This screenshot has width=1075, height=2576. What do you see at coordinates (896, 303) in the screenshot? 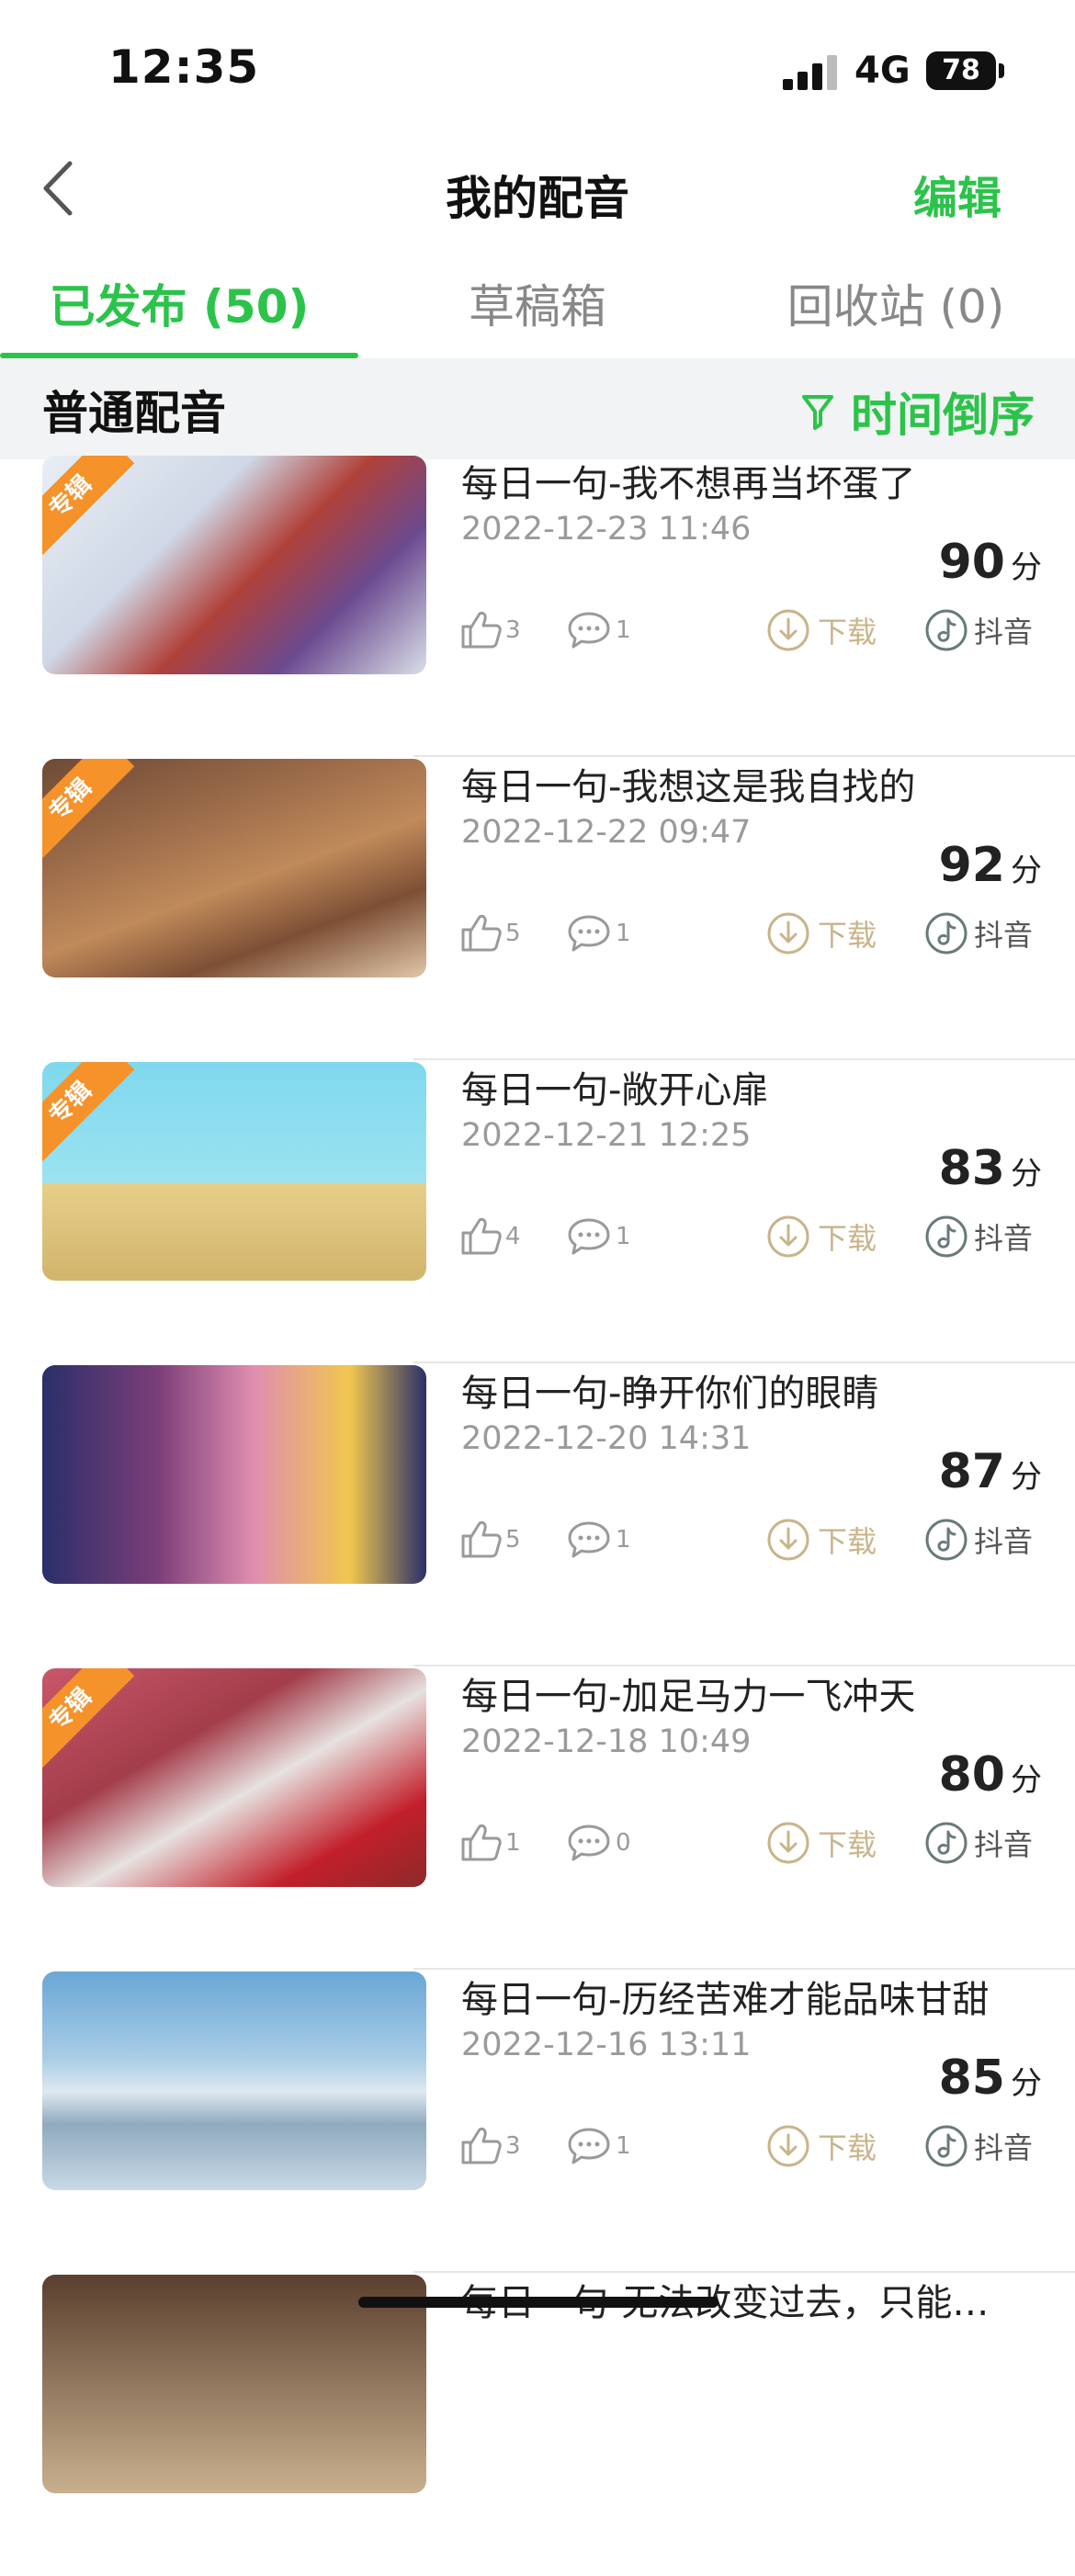
I see `tab-recycle-bin: 回收站 (0)` at bounding box center [896, 303].